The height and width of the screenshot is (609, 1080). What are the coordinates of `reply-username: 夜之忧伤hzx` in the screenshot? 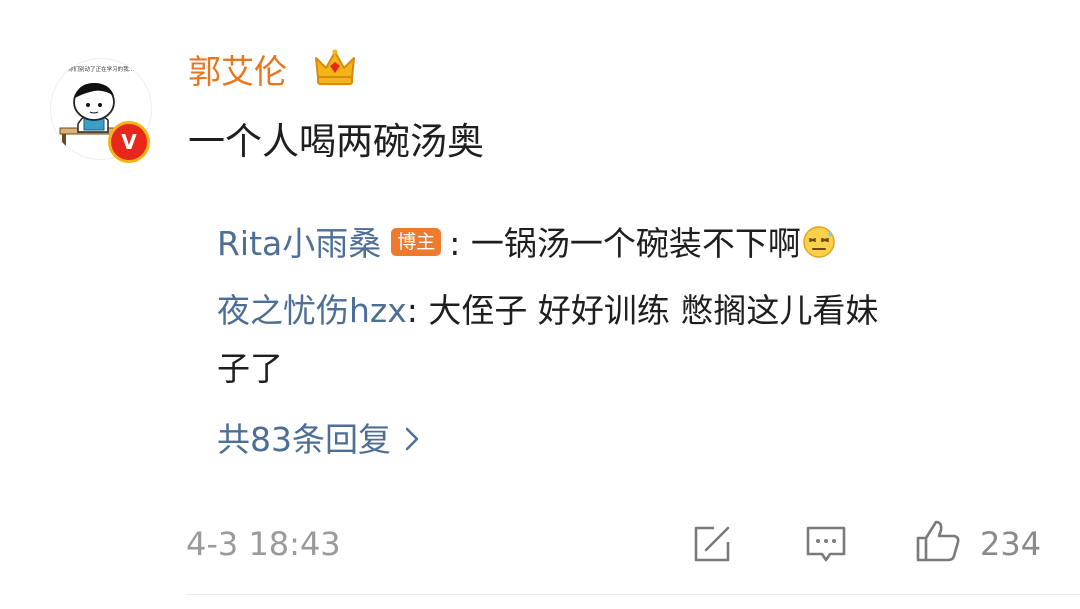 It's located at (312, 310).